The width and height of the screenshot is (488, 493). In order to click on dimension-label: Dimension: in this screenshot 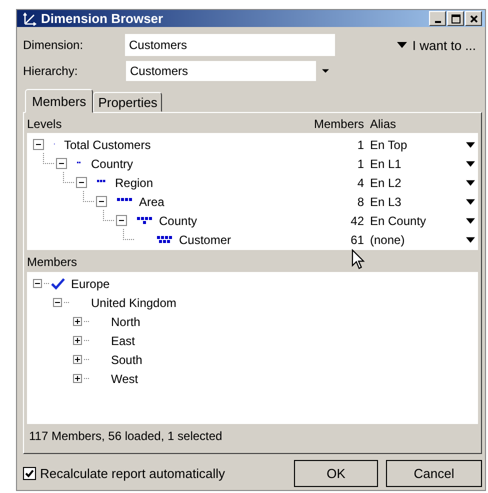, I will do `click(53, 45)`.